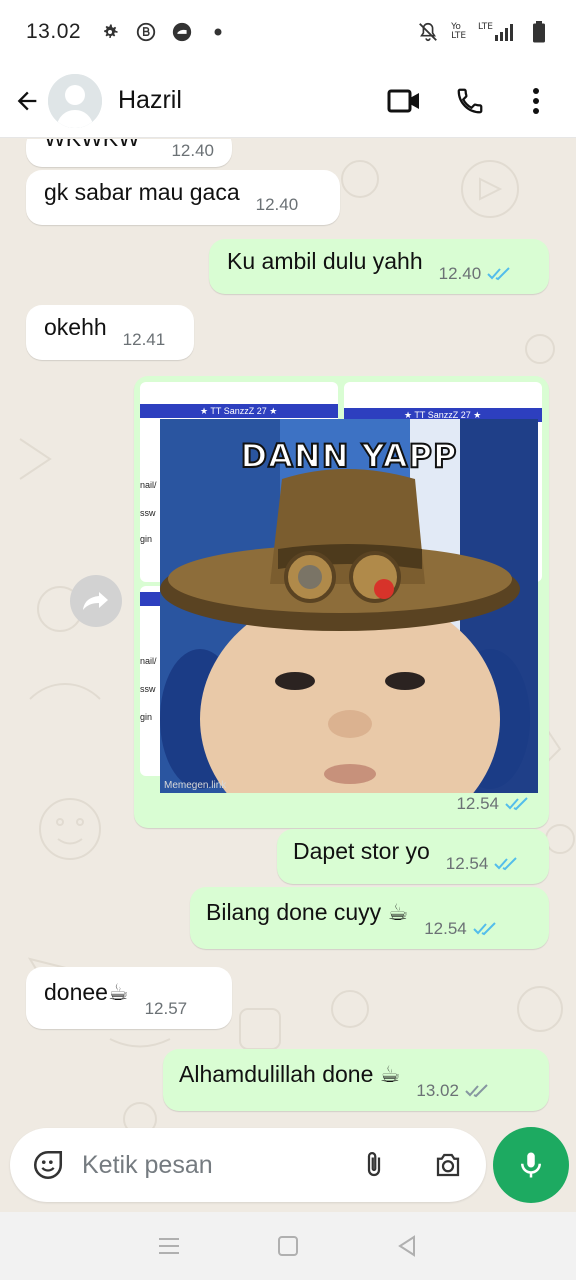 This screenshot has width=576, height=1280. Describe the element at coordinates (218, 32) in the screenshot. I see `notification-dot-icon` at that location.